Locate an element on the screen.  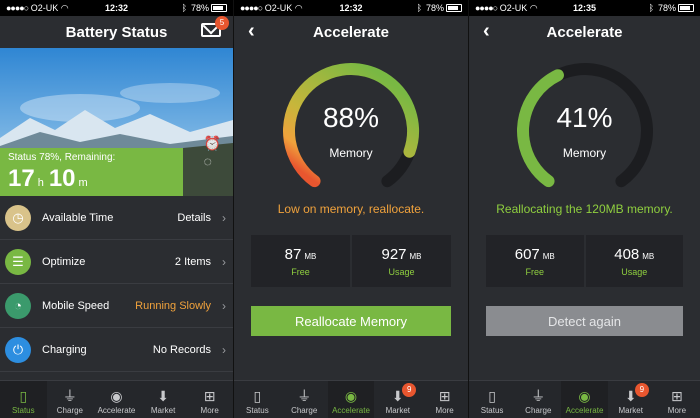
usage-memory-stat: 408 MB Usage is located at coordinates (634, 261).